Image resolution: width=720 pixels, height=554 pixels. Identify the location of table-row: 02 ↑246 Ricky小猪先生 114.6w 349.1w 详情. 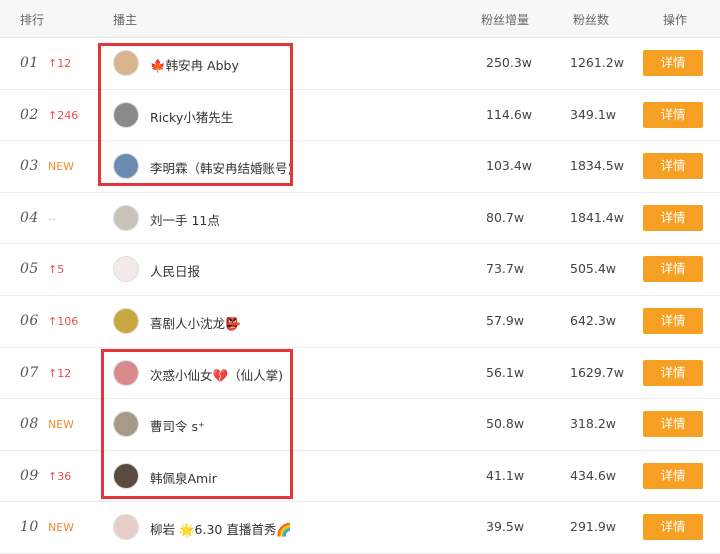
(360, 116).